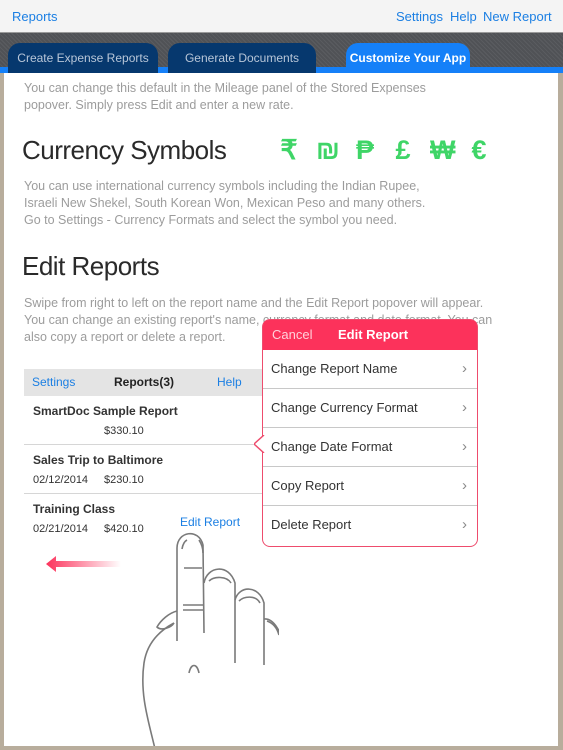 This screenshot has width=563, height=750. What do you see at coordinates (124, 480) in the screenshot?
I see `report-amount: $230.10` at bounding box center [124, 480].